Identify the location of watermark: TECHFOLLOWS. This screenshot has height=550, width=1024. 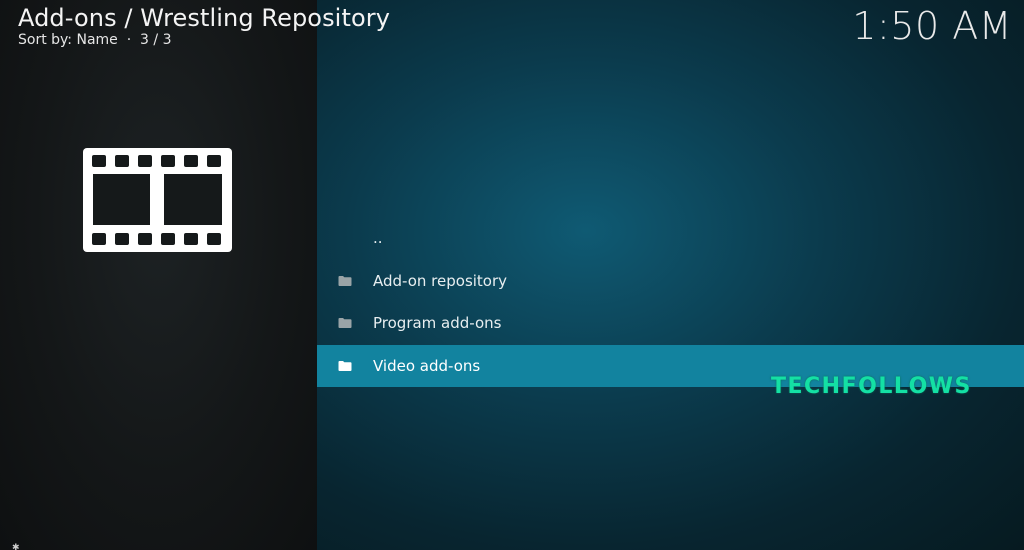
(871, 386).